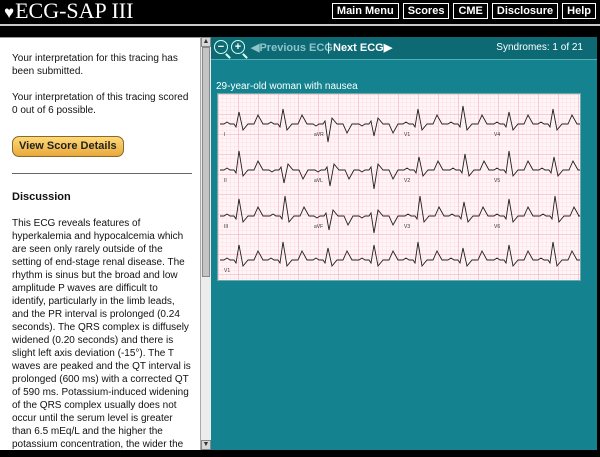  I want to click on view-score-details-button: View Score Details, so click(68, 146).